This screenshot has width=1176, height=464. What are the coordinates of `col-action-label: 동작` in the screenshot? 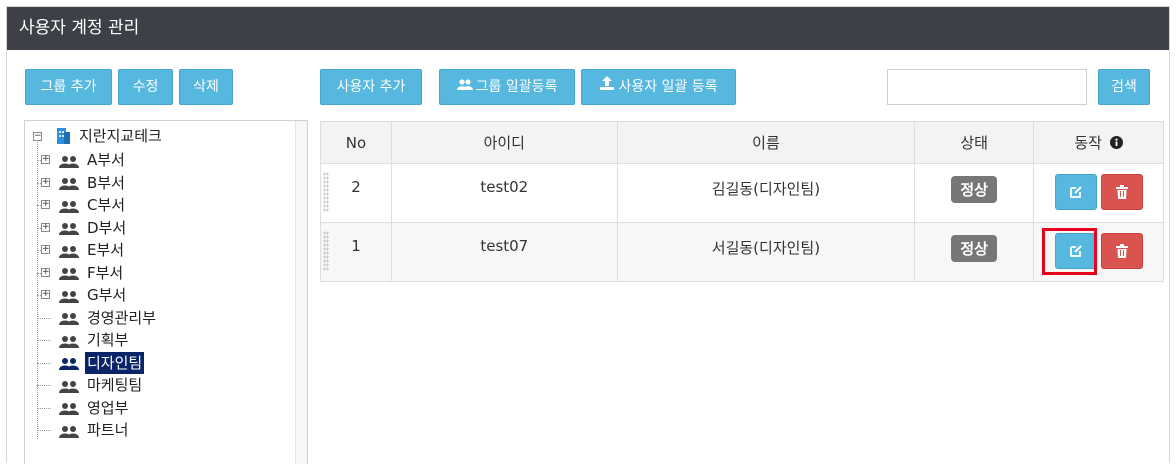 It's located at (1088, 143).